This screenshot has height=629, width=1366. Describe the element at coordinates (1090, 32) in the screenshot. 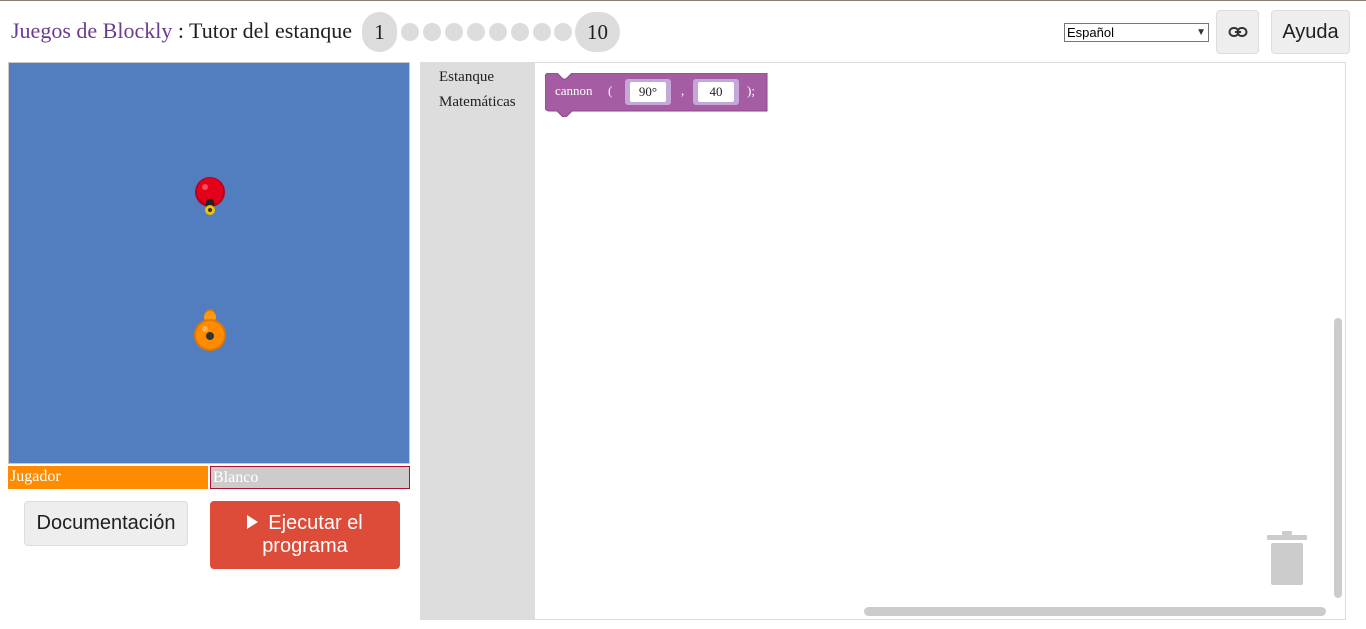

I see `language-selected: Español` at that location.